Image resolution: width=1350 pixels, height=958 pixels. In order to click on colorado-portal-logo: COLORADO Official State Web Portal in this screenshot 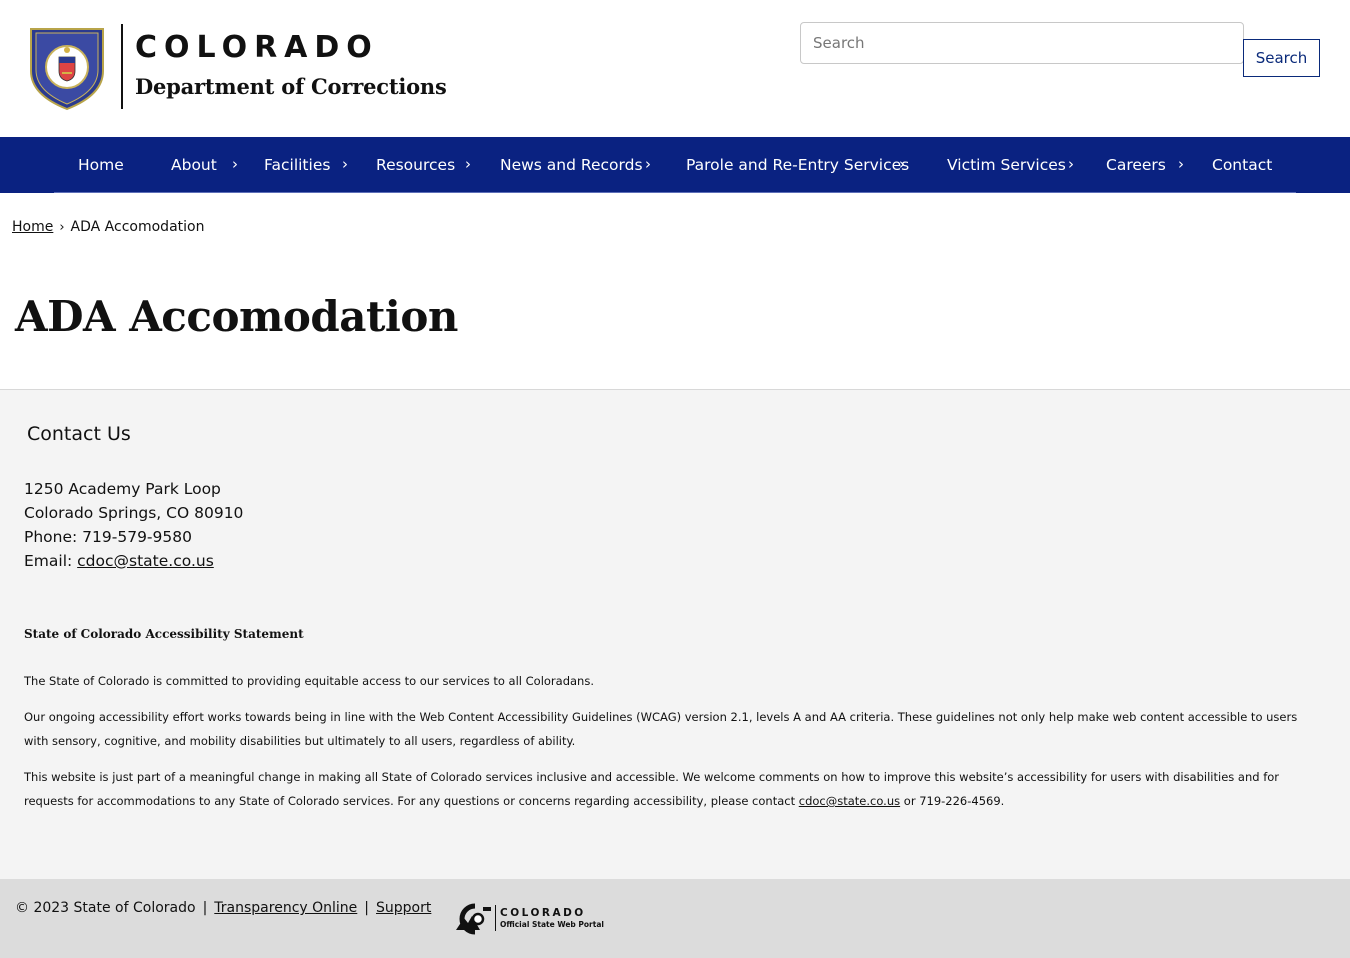, I will do `click(528, 919)`.